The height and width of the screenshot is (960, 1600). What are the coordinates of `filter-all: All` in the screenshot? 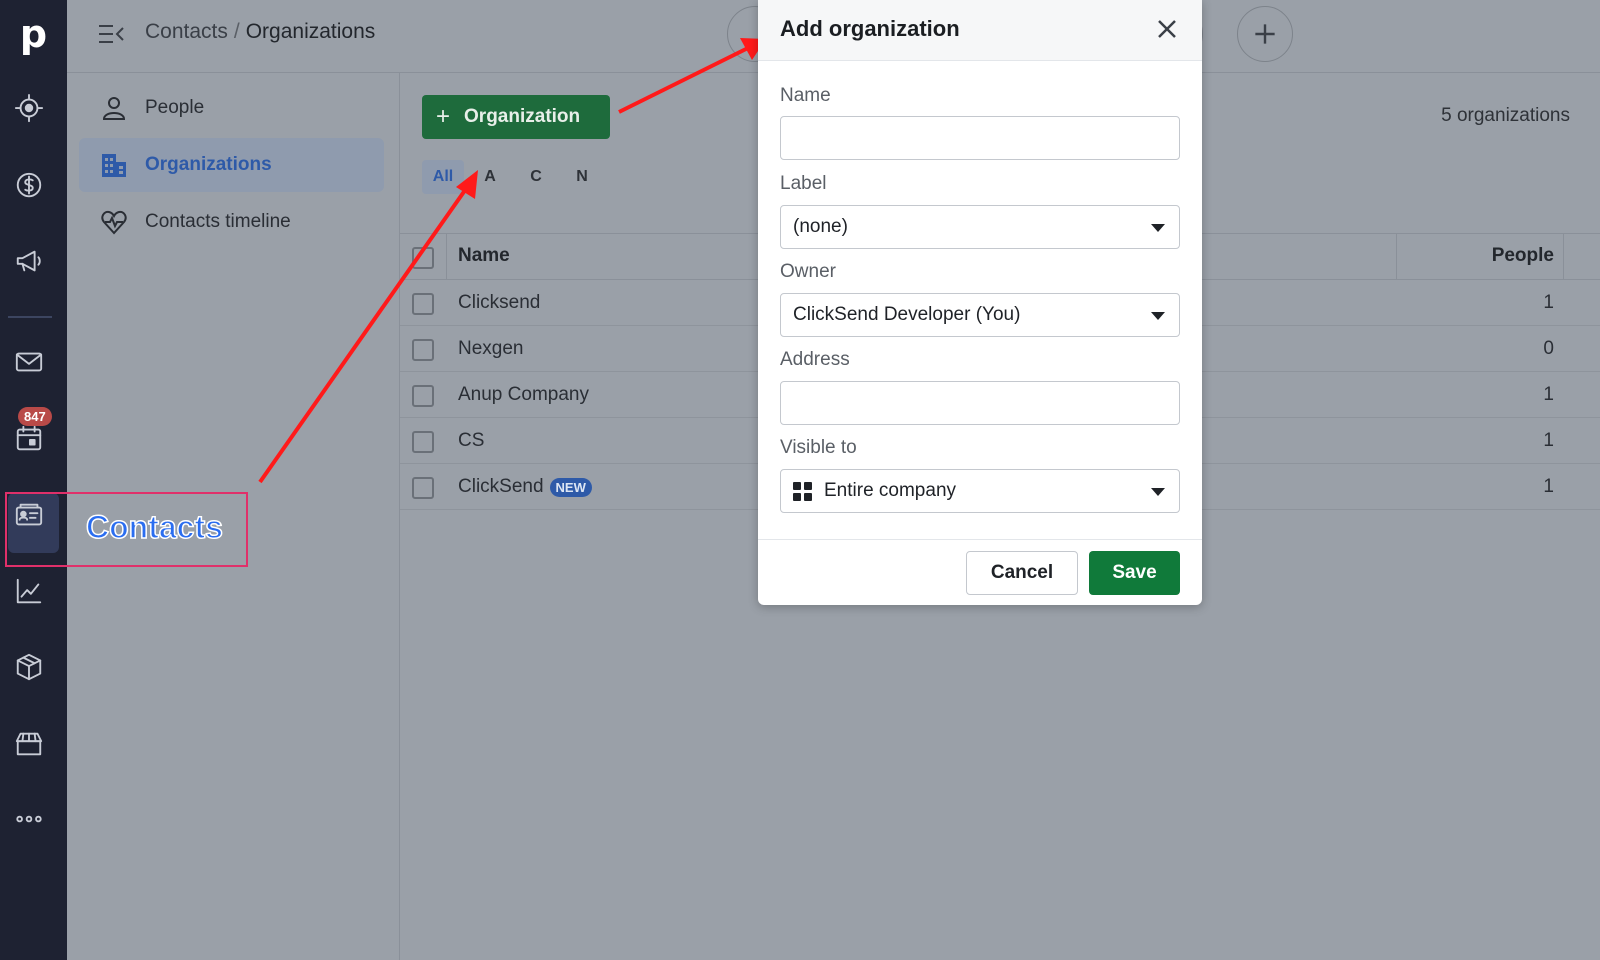 It's located at (443, 177).